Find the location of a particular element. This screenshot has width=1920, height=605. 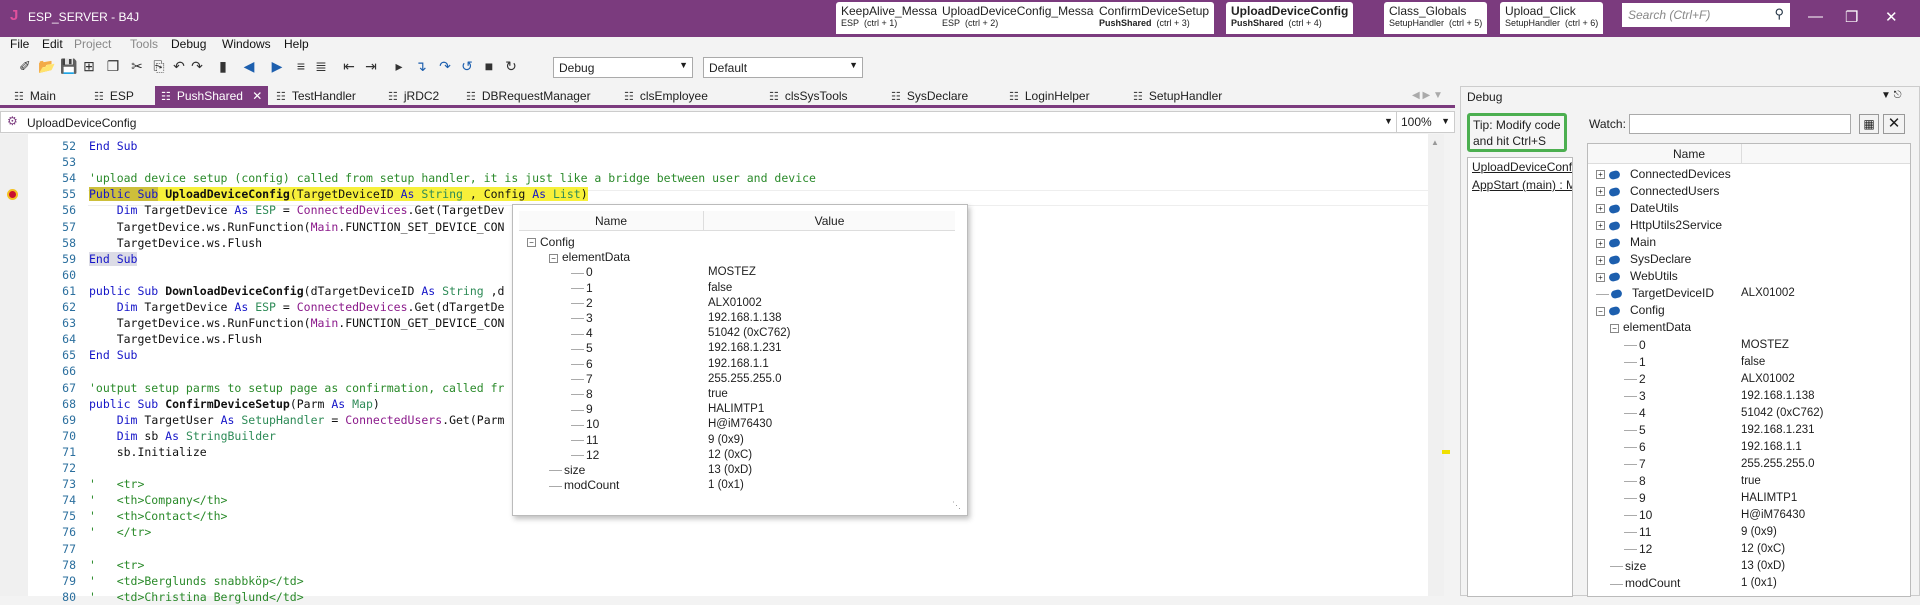

outdent-icon: ⇤ is located at coordinates (349, 66).